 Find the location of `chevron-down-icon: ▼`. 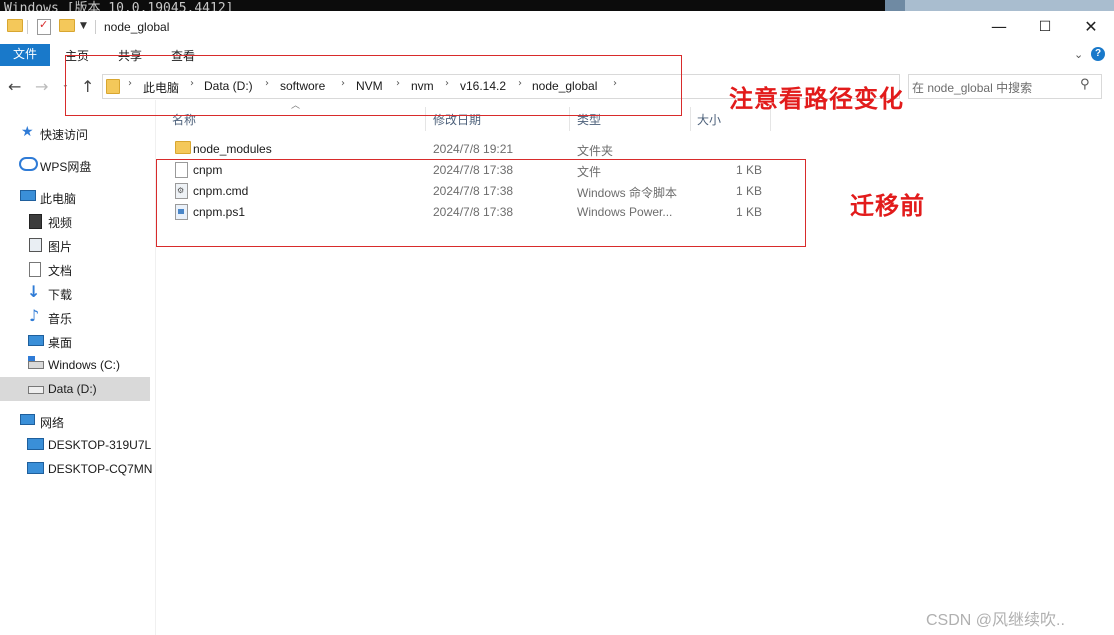

chevron-down-icon: ▼ is located at coordinates (83, 26).